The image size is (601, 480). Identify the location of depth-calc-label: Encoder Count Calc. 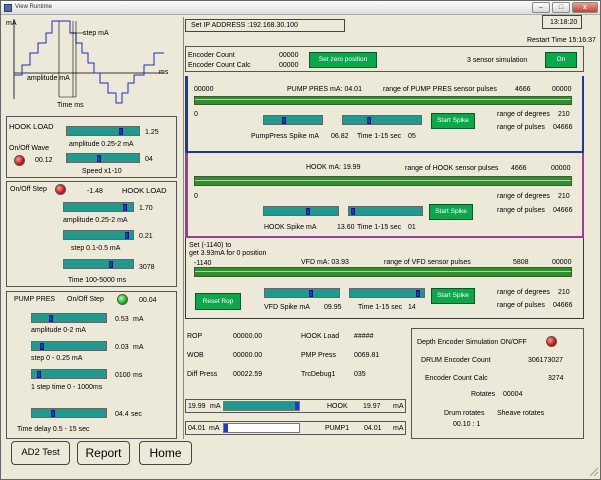
(456, 378).